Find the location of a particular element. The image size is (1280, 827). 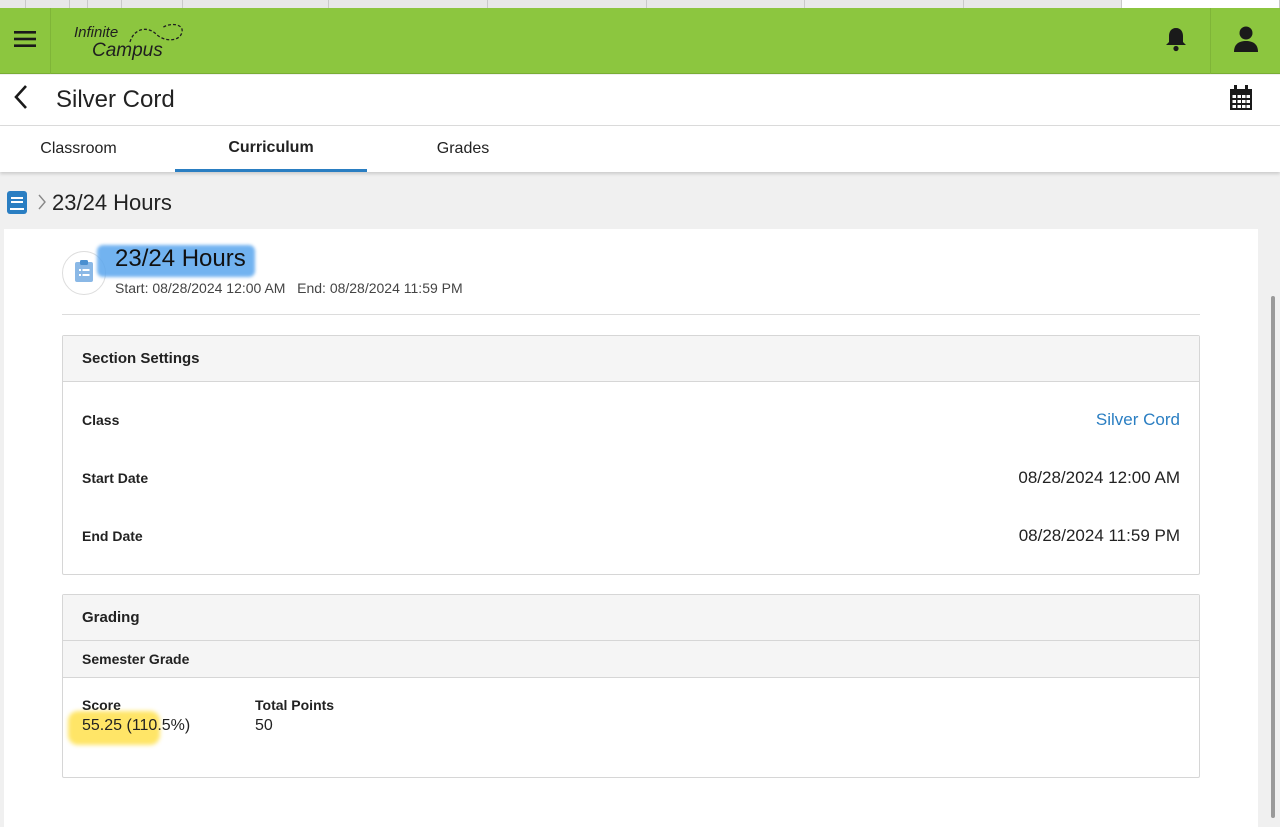

notifications-button is located at coordinates (1176, 41).